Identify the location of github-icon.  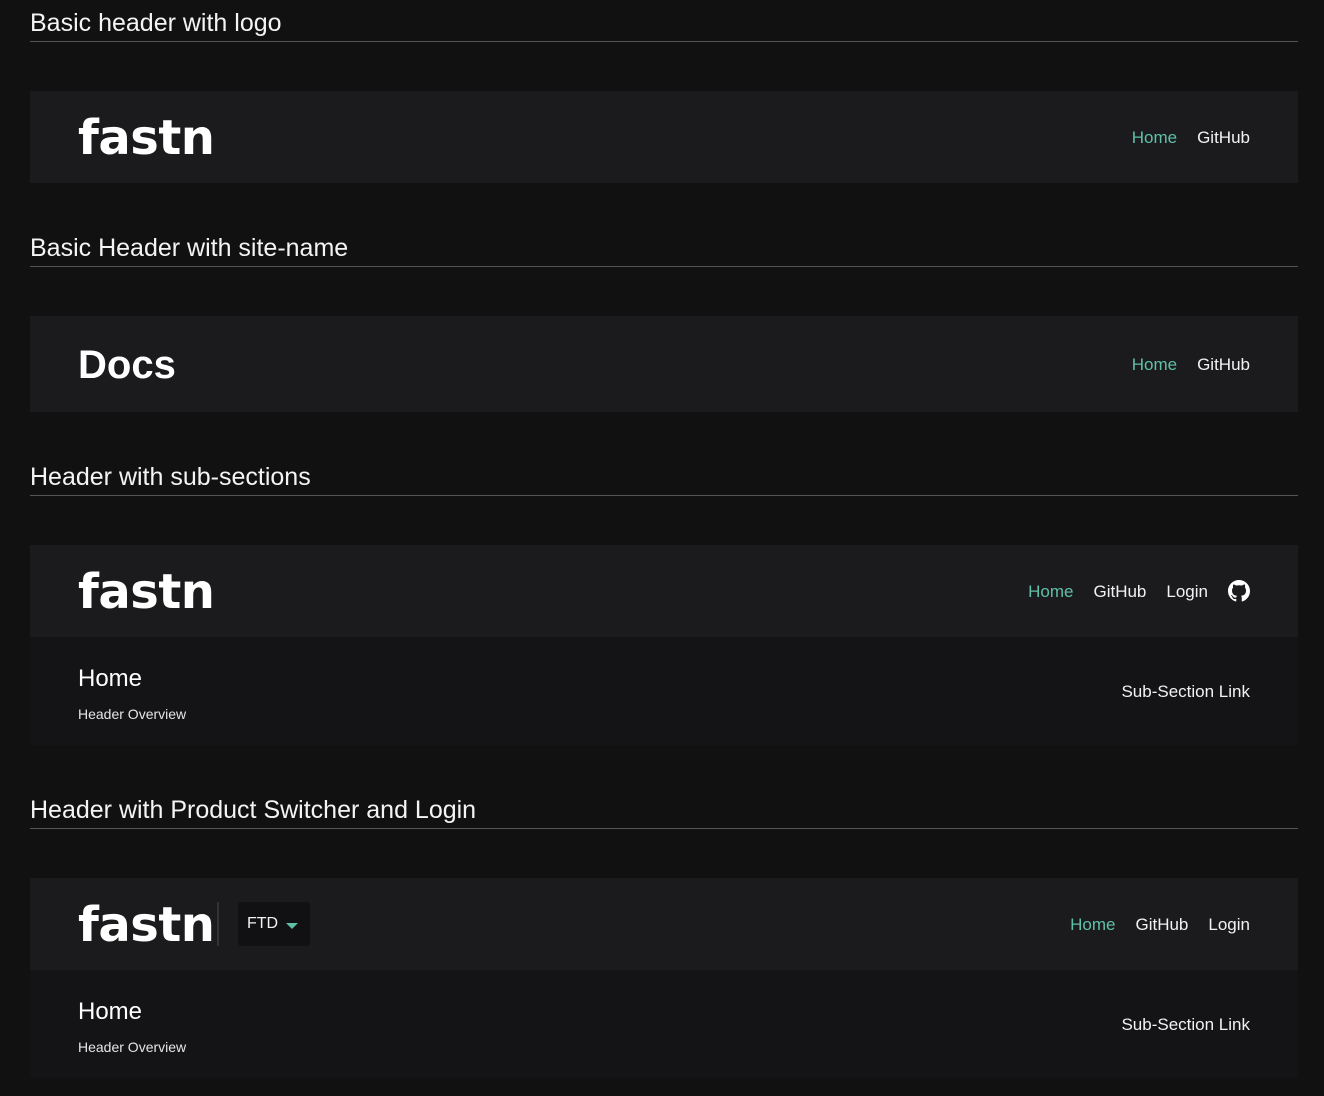
(1239, 591).